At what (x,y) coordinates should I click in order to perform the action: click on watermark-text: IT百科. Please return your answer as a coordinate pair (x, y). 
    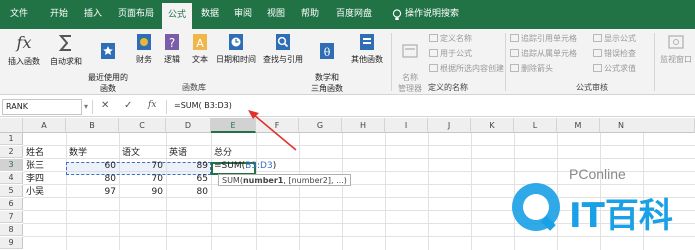
    Looking at the image, I should click on (621, 216).